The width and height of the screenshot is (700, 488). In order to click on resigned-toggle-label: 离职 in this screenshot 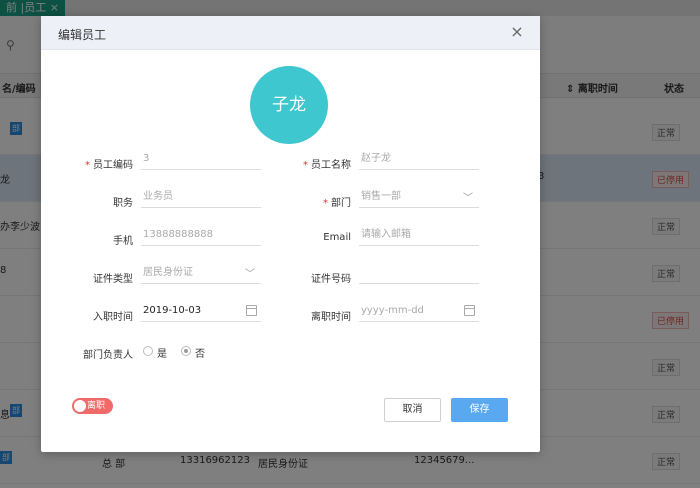, I will do `click(96, 406)`.